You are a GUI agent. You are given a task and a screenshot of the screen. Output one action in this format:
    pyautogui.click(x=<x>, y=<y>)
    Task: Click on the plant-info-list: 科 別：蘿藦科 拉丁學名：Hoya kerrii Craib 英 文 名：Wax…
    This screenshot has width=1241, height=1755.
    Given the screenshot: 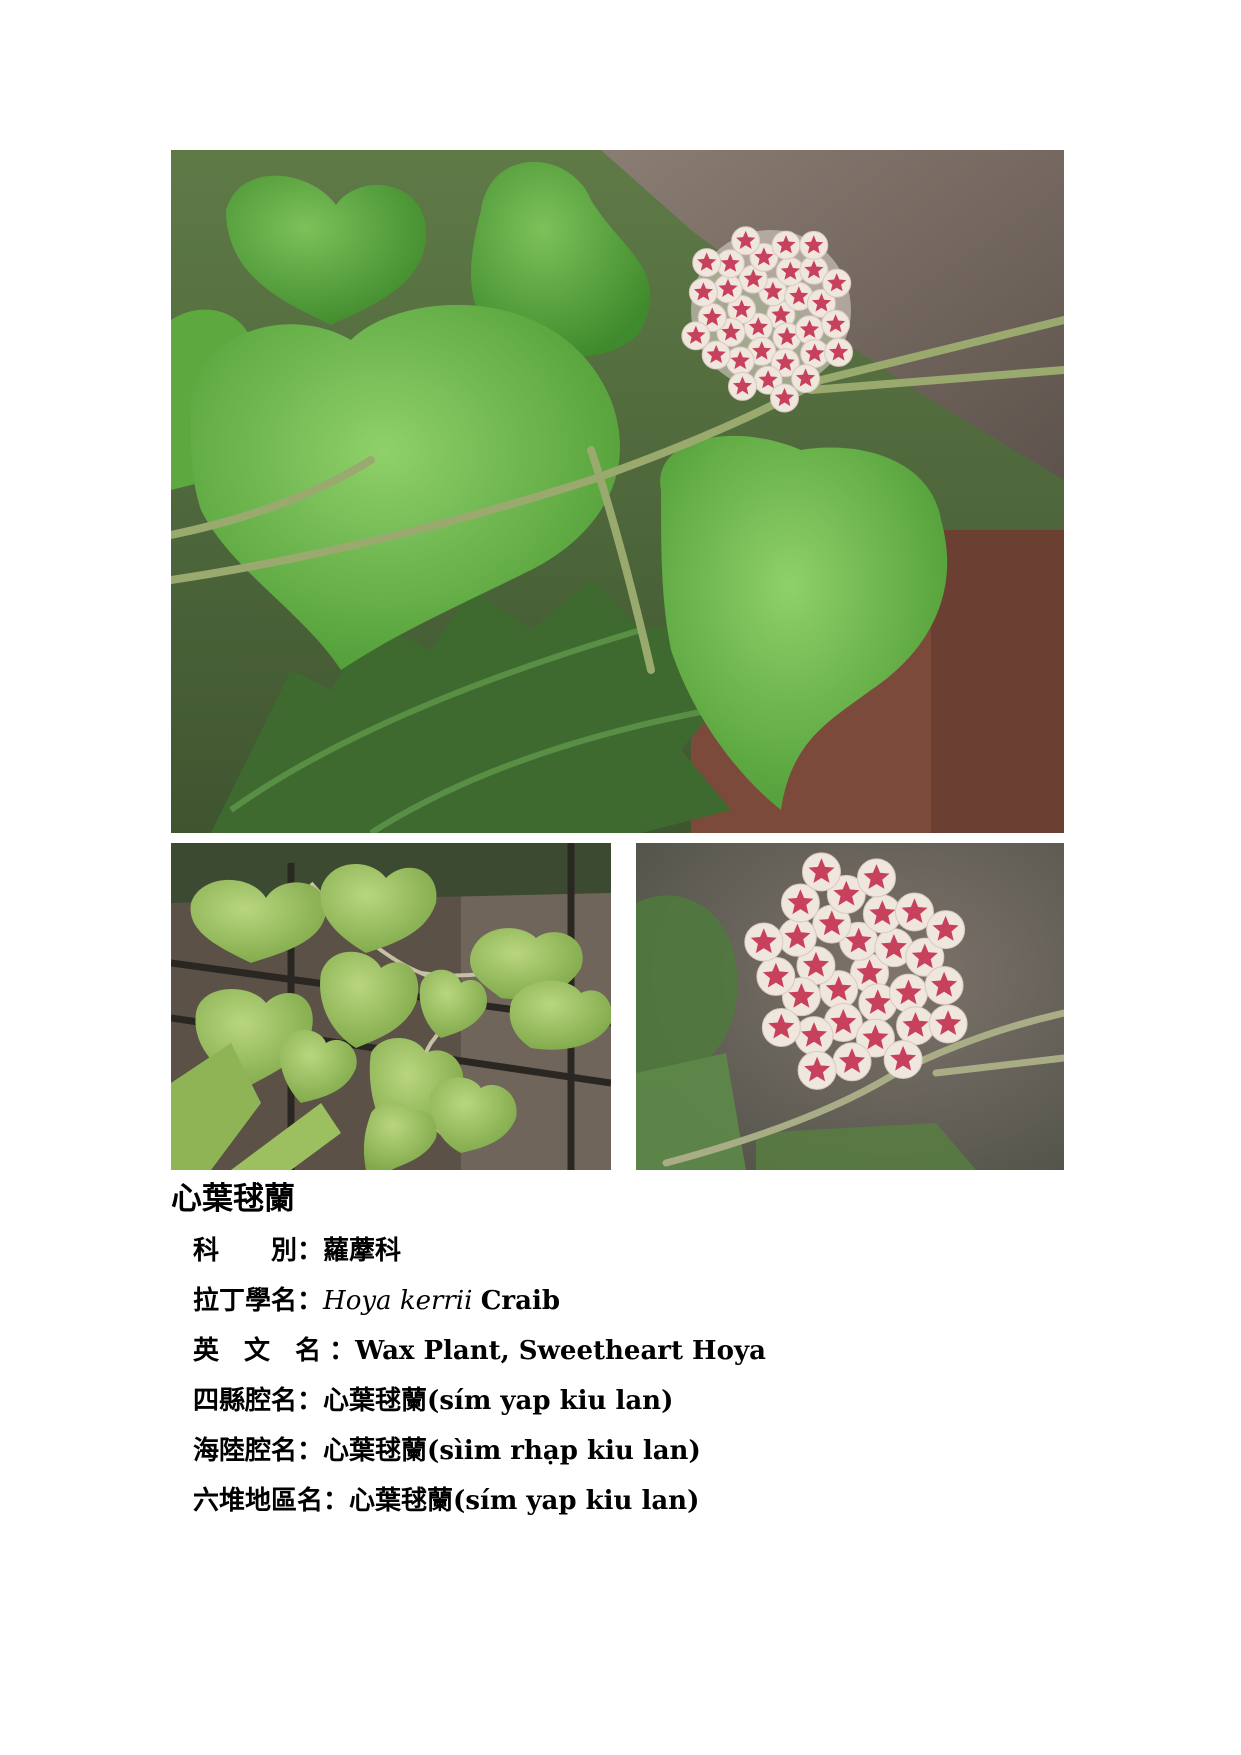 What is the action you would take?
    pyautogui.click(x=479, y=1376)
    